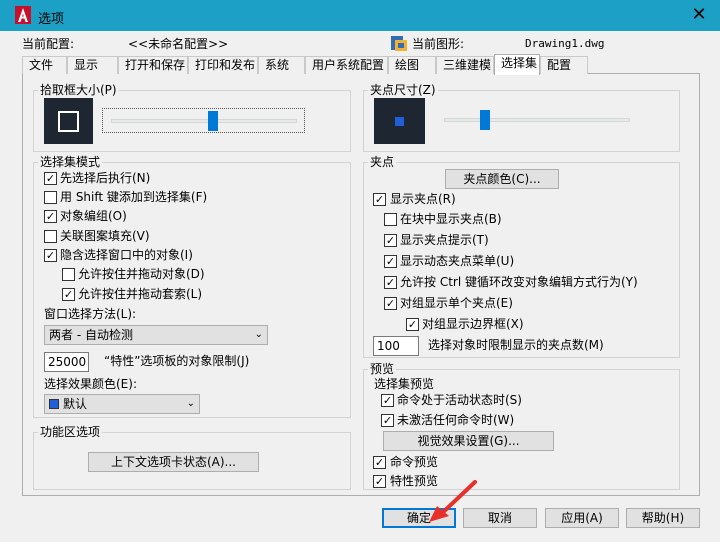 This screenshot has width=720, height=542. I want to click on current-profile-value: <<未命名配置>>, so click(178, 44).